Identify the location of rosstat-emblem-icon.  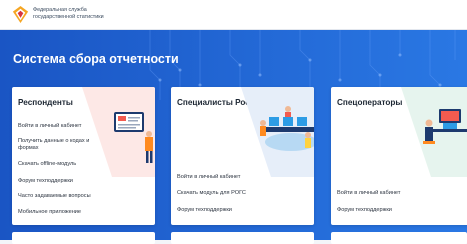
(20, 14).